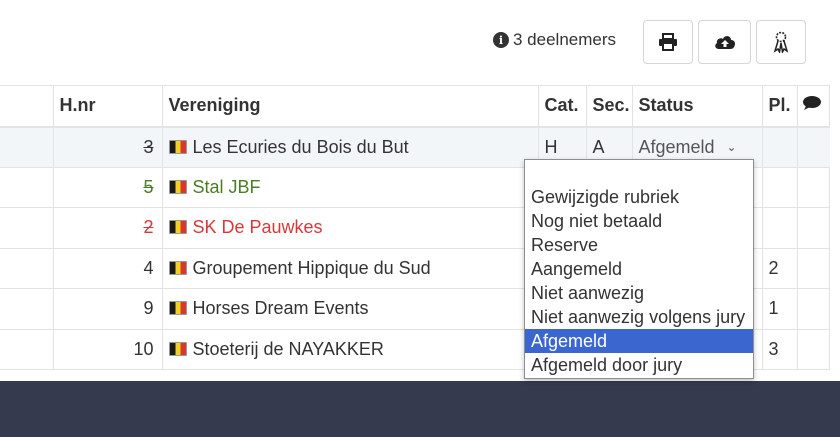  Describe the element at coordinates (349, 228) in the screenshot. I see `club-cell: SK De Pauwkes` at that location.